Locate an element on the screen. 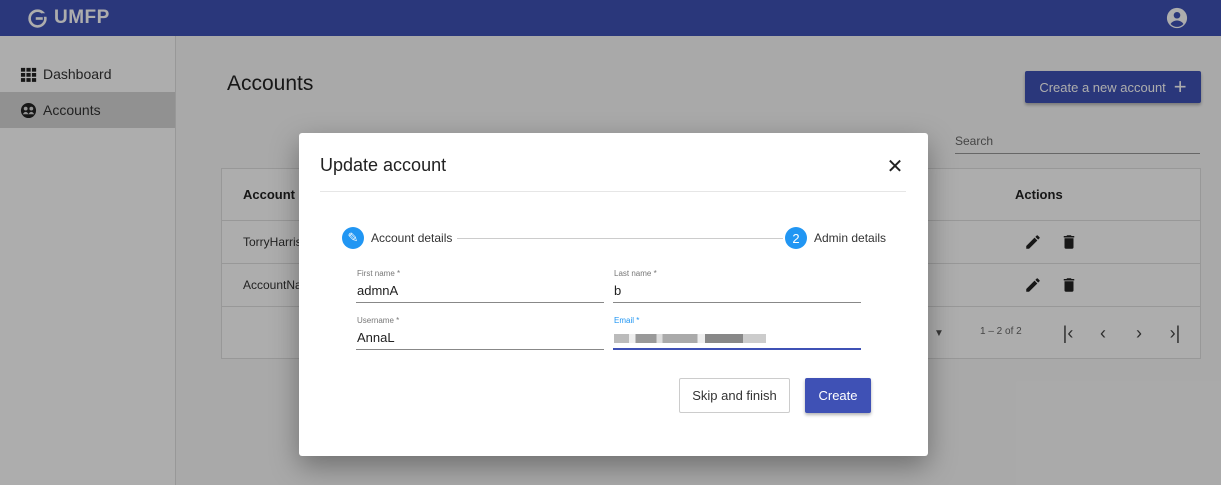  dialog-title: Update account is located at coordinates (383, 165).